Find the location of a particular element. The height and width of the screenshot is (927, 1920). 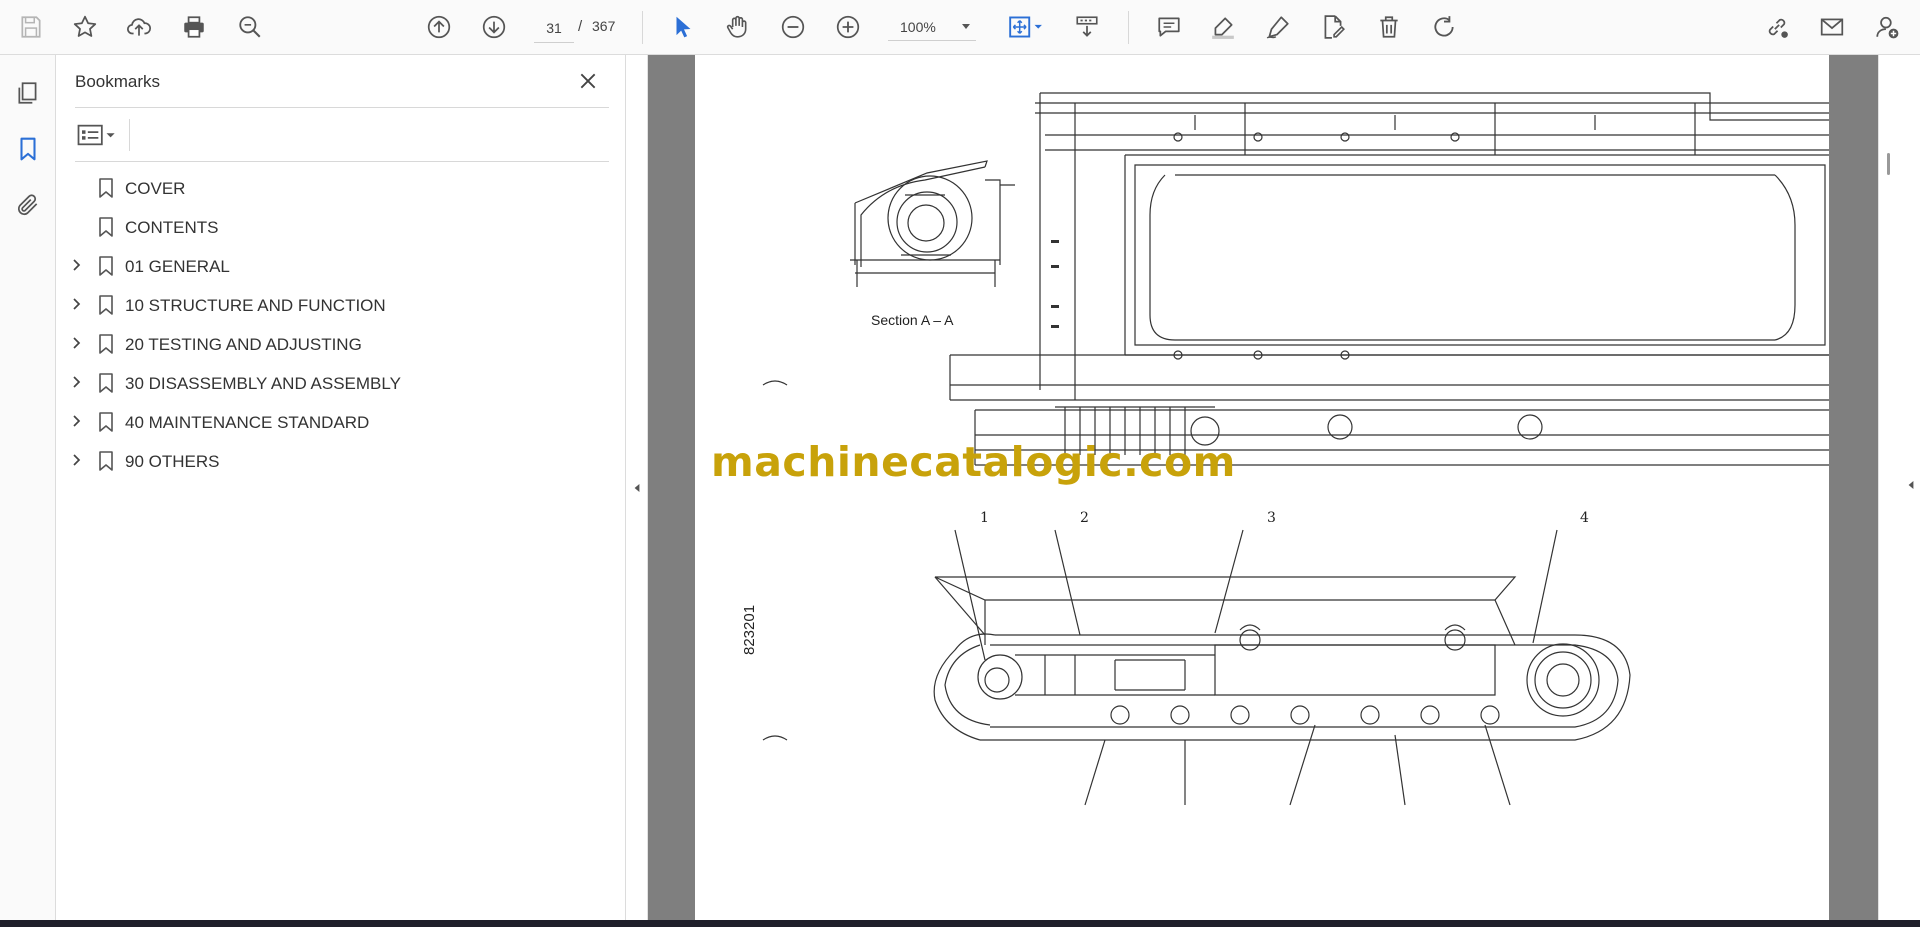

zoom-level-dropdown: 100% is located at coordinates (932, 27).